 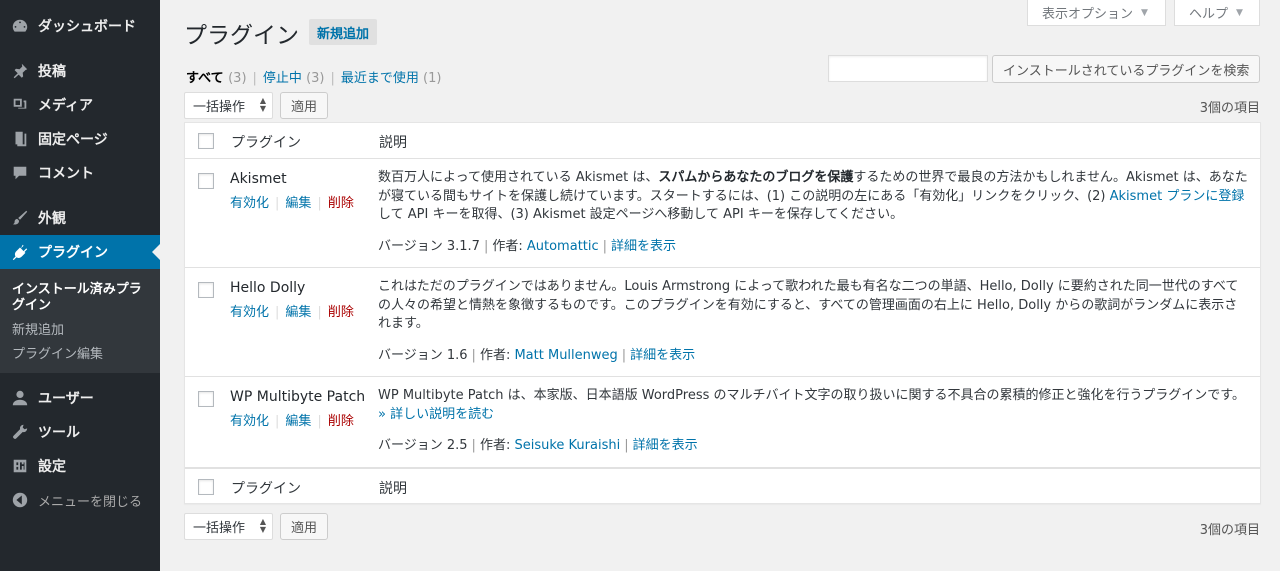 I want to click on filter-inactive: 停止中 (3), so click(x=294, y=78).